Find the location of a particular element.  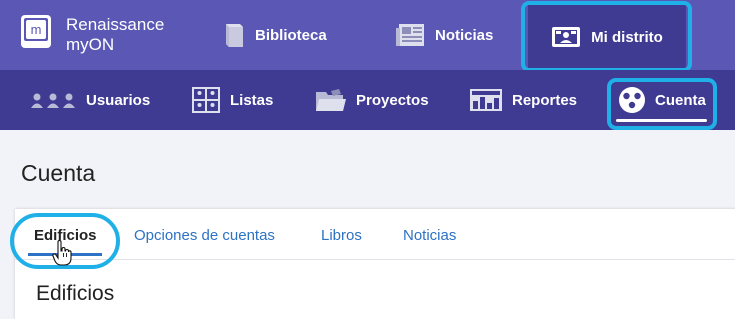

users-icon is located at coordinates (53, 100).